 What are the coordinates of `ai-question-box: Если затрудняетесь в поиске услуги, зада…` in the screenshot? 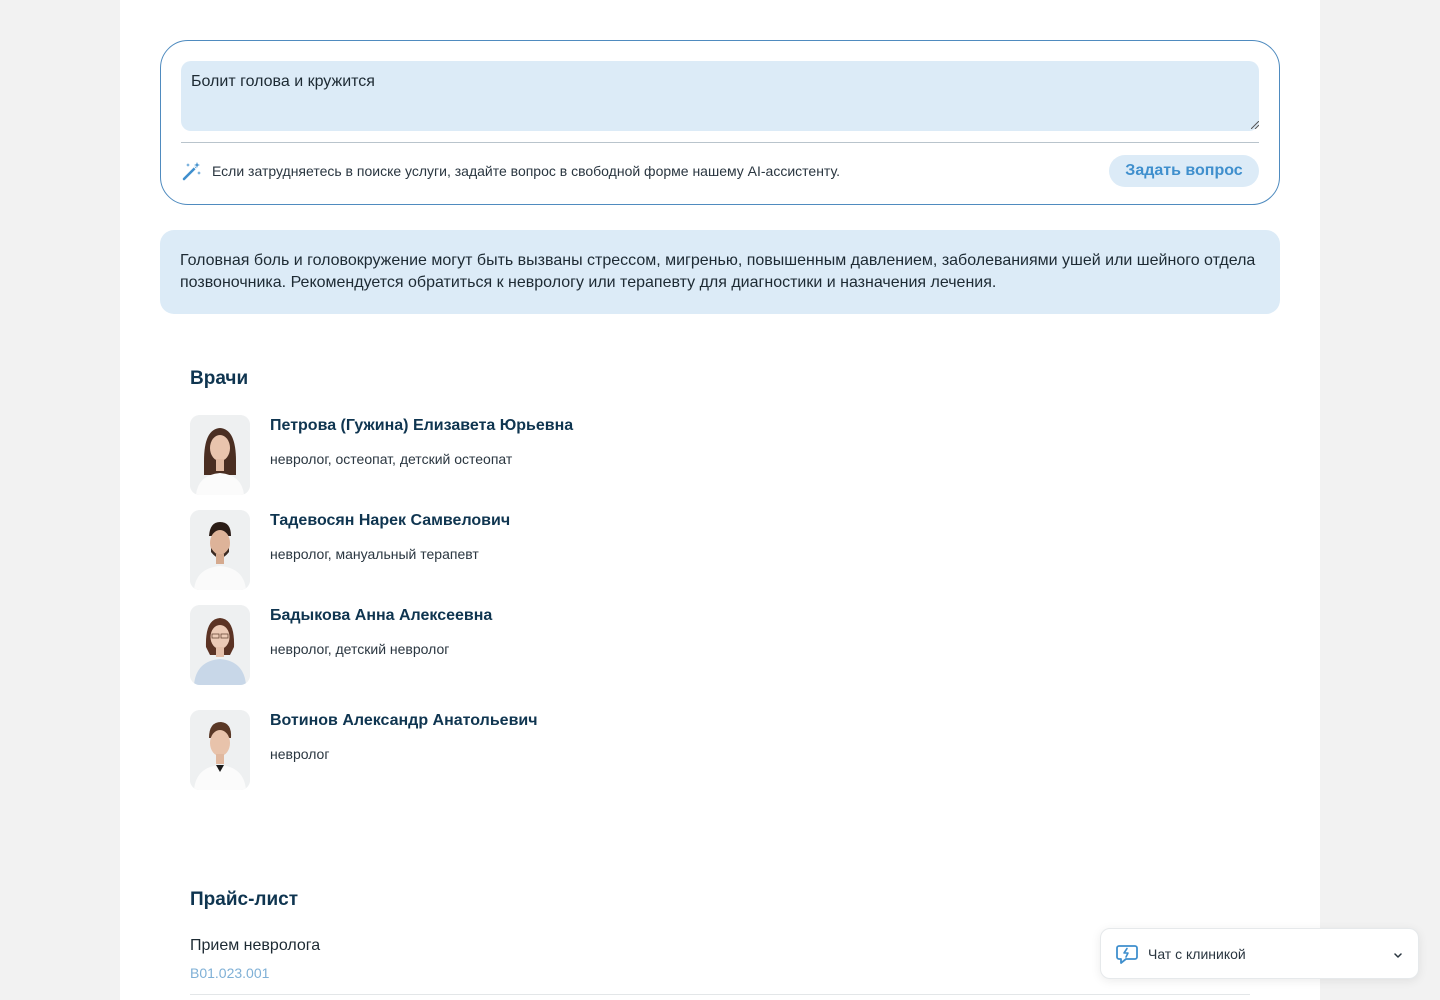 It's located at (720, 122).